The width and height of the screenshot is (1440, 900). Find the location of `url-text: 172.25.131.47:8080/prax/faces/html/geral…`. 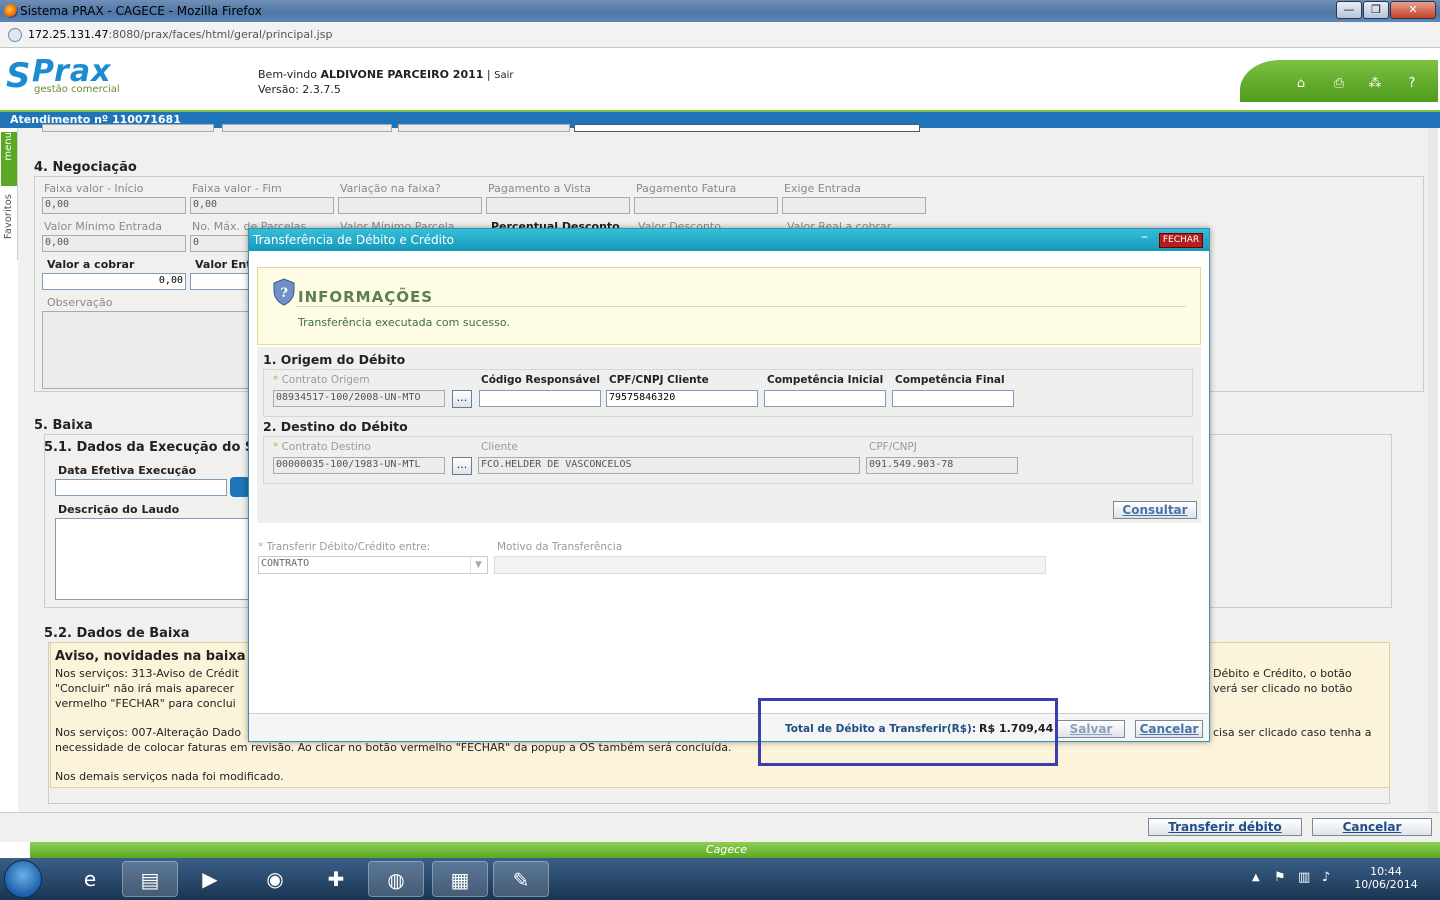

url-text: 172.25.131.47:8080/prax/faces/html/geral… is located at coordinates (180, 34).